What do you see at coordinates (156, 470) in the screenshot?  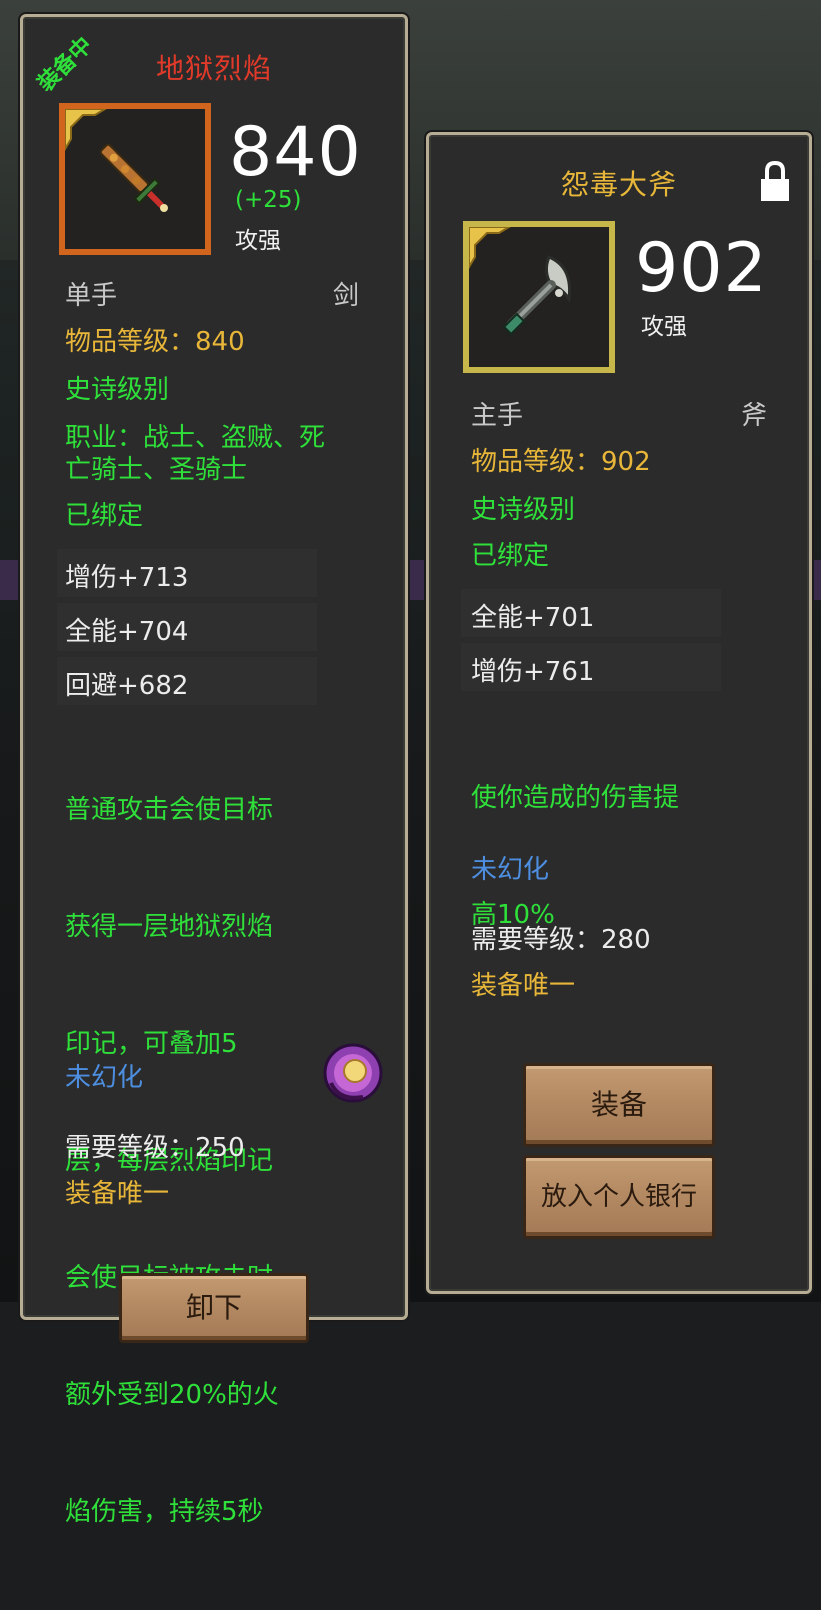 I see `class-requirement-line2: 亡骑士、圣骑士` at bounding box center [156, 470].